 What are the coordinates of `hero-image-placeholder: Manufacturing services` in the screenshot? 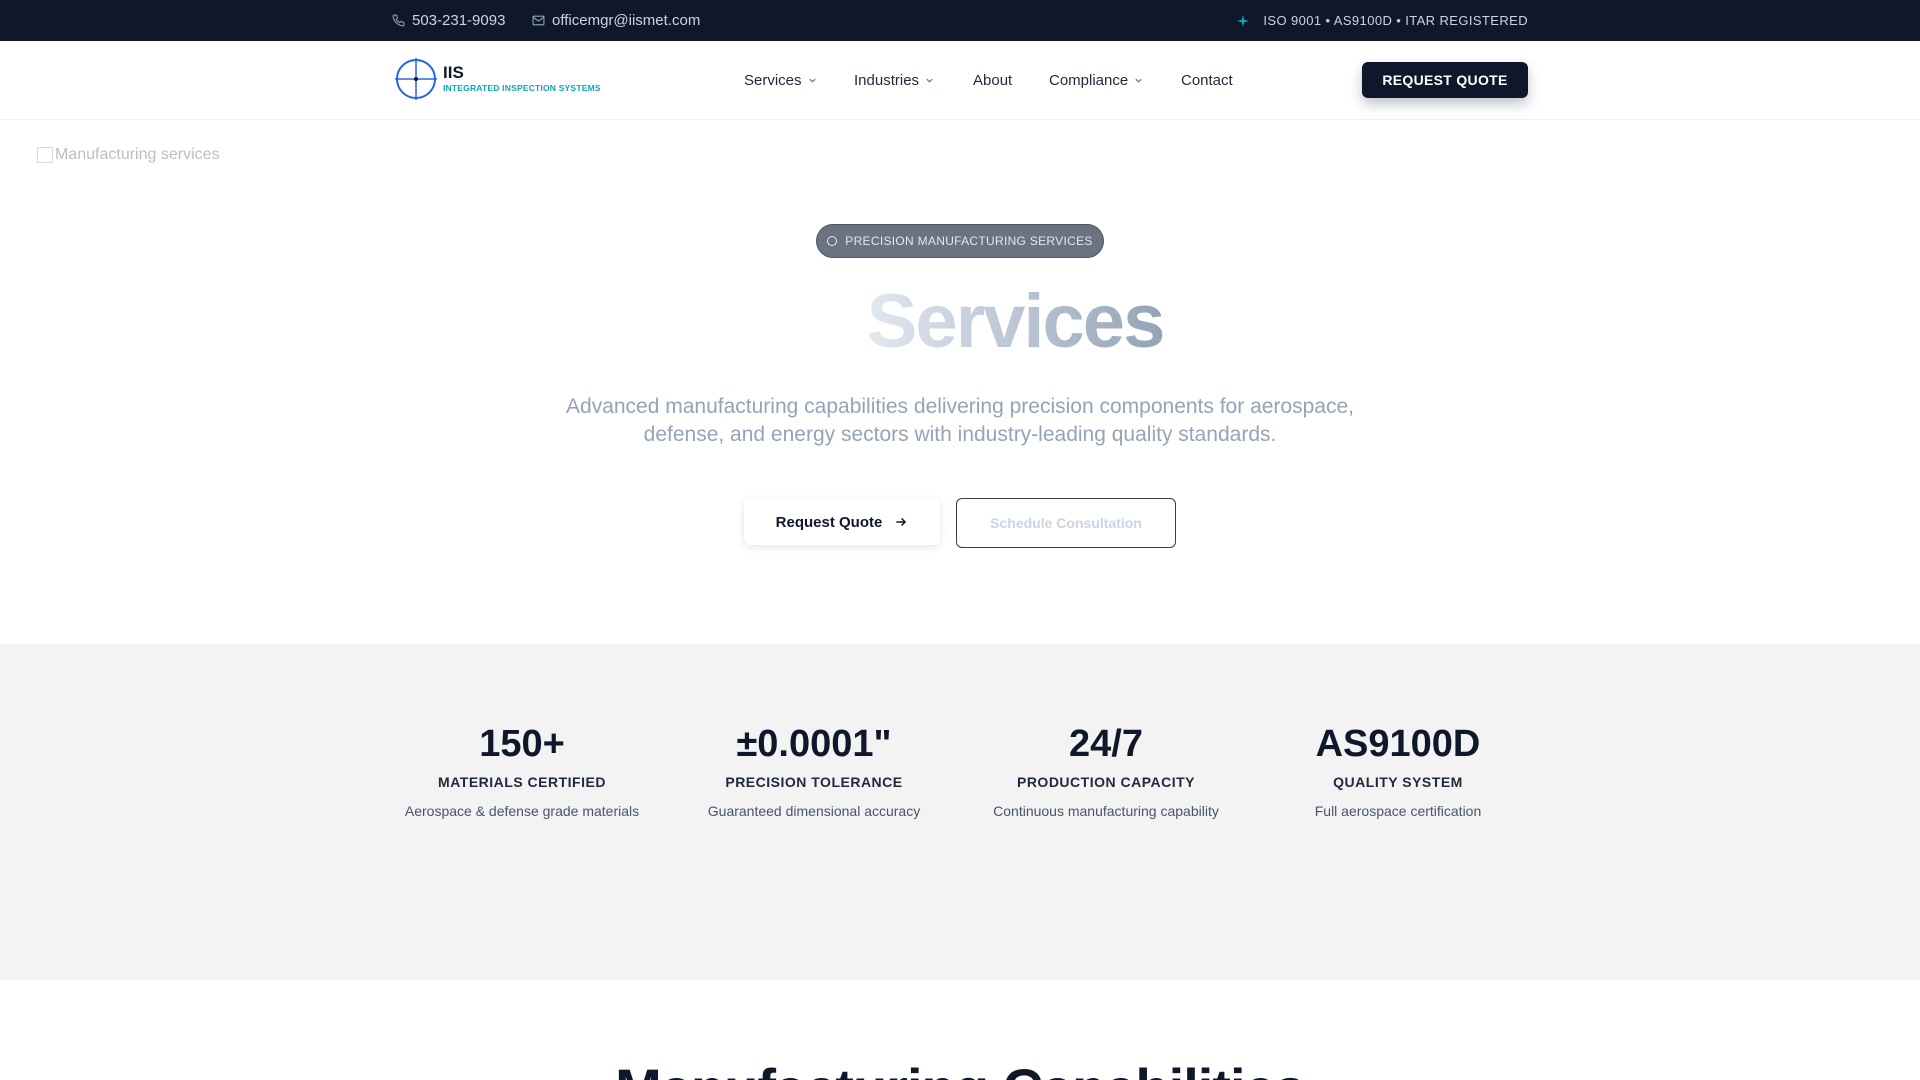 It's located at (128, 155).